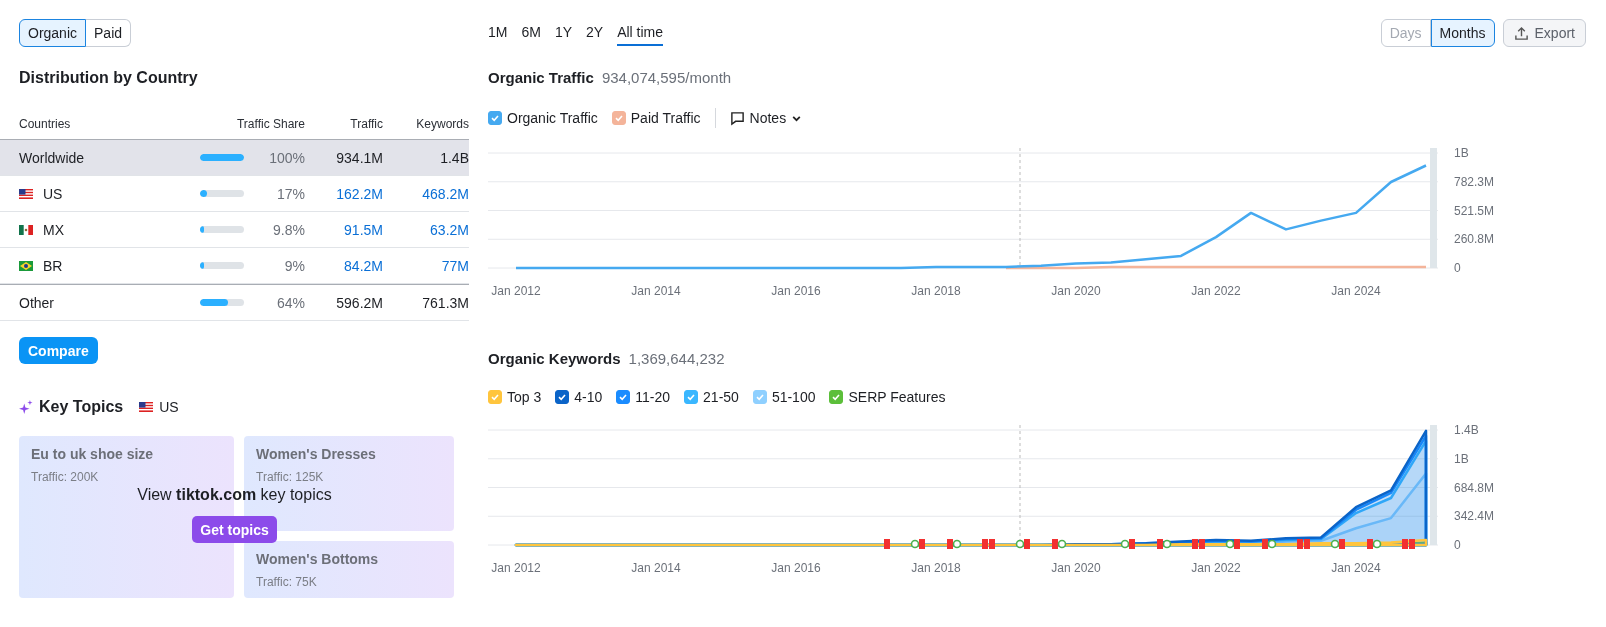 This screenshot has height=627, width=1606. Describe the element at coordinates (541, 77) in the screenshot. I see `chart-title: Organic Traffic` at that location.